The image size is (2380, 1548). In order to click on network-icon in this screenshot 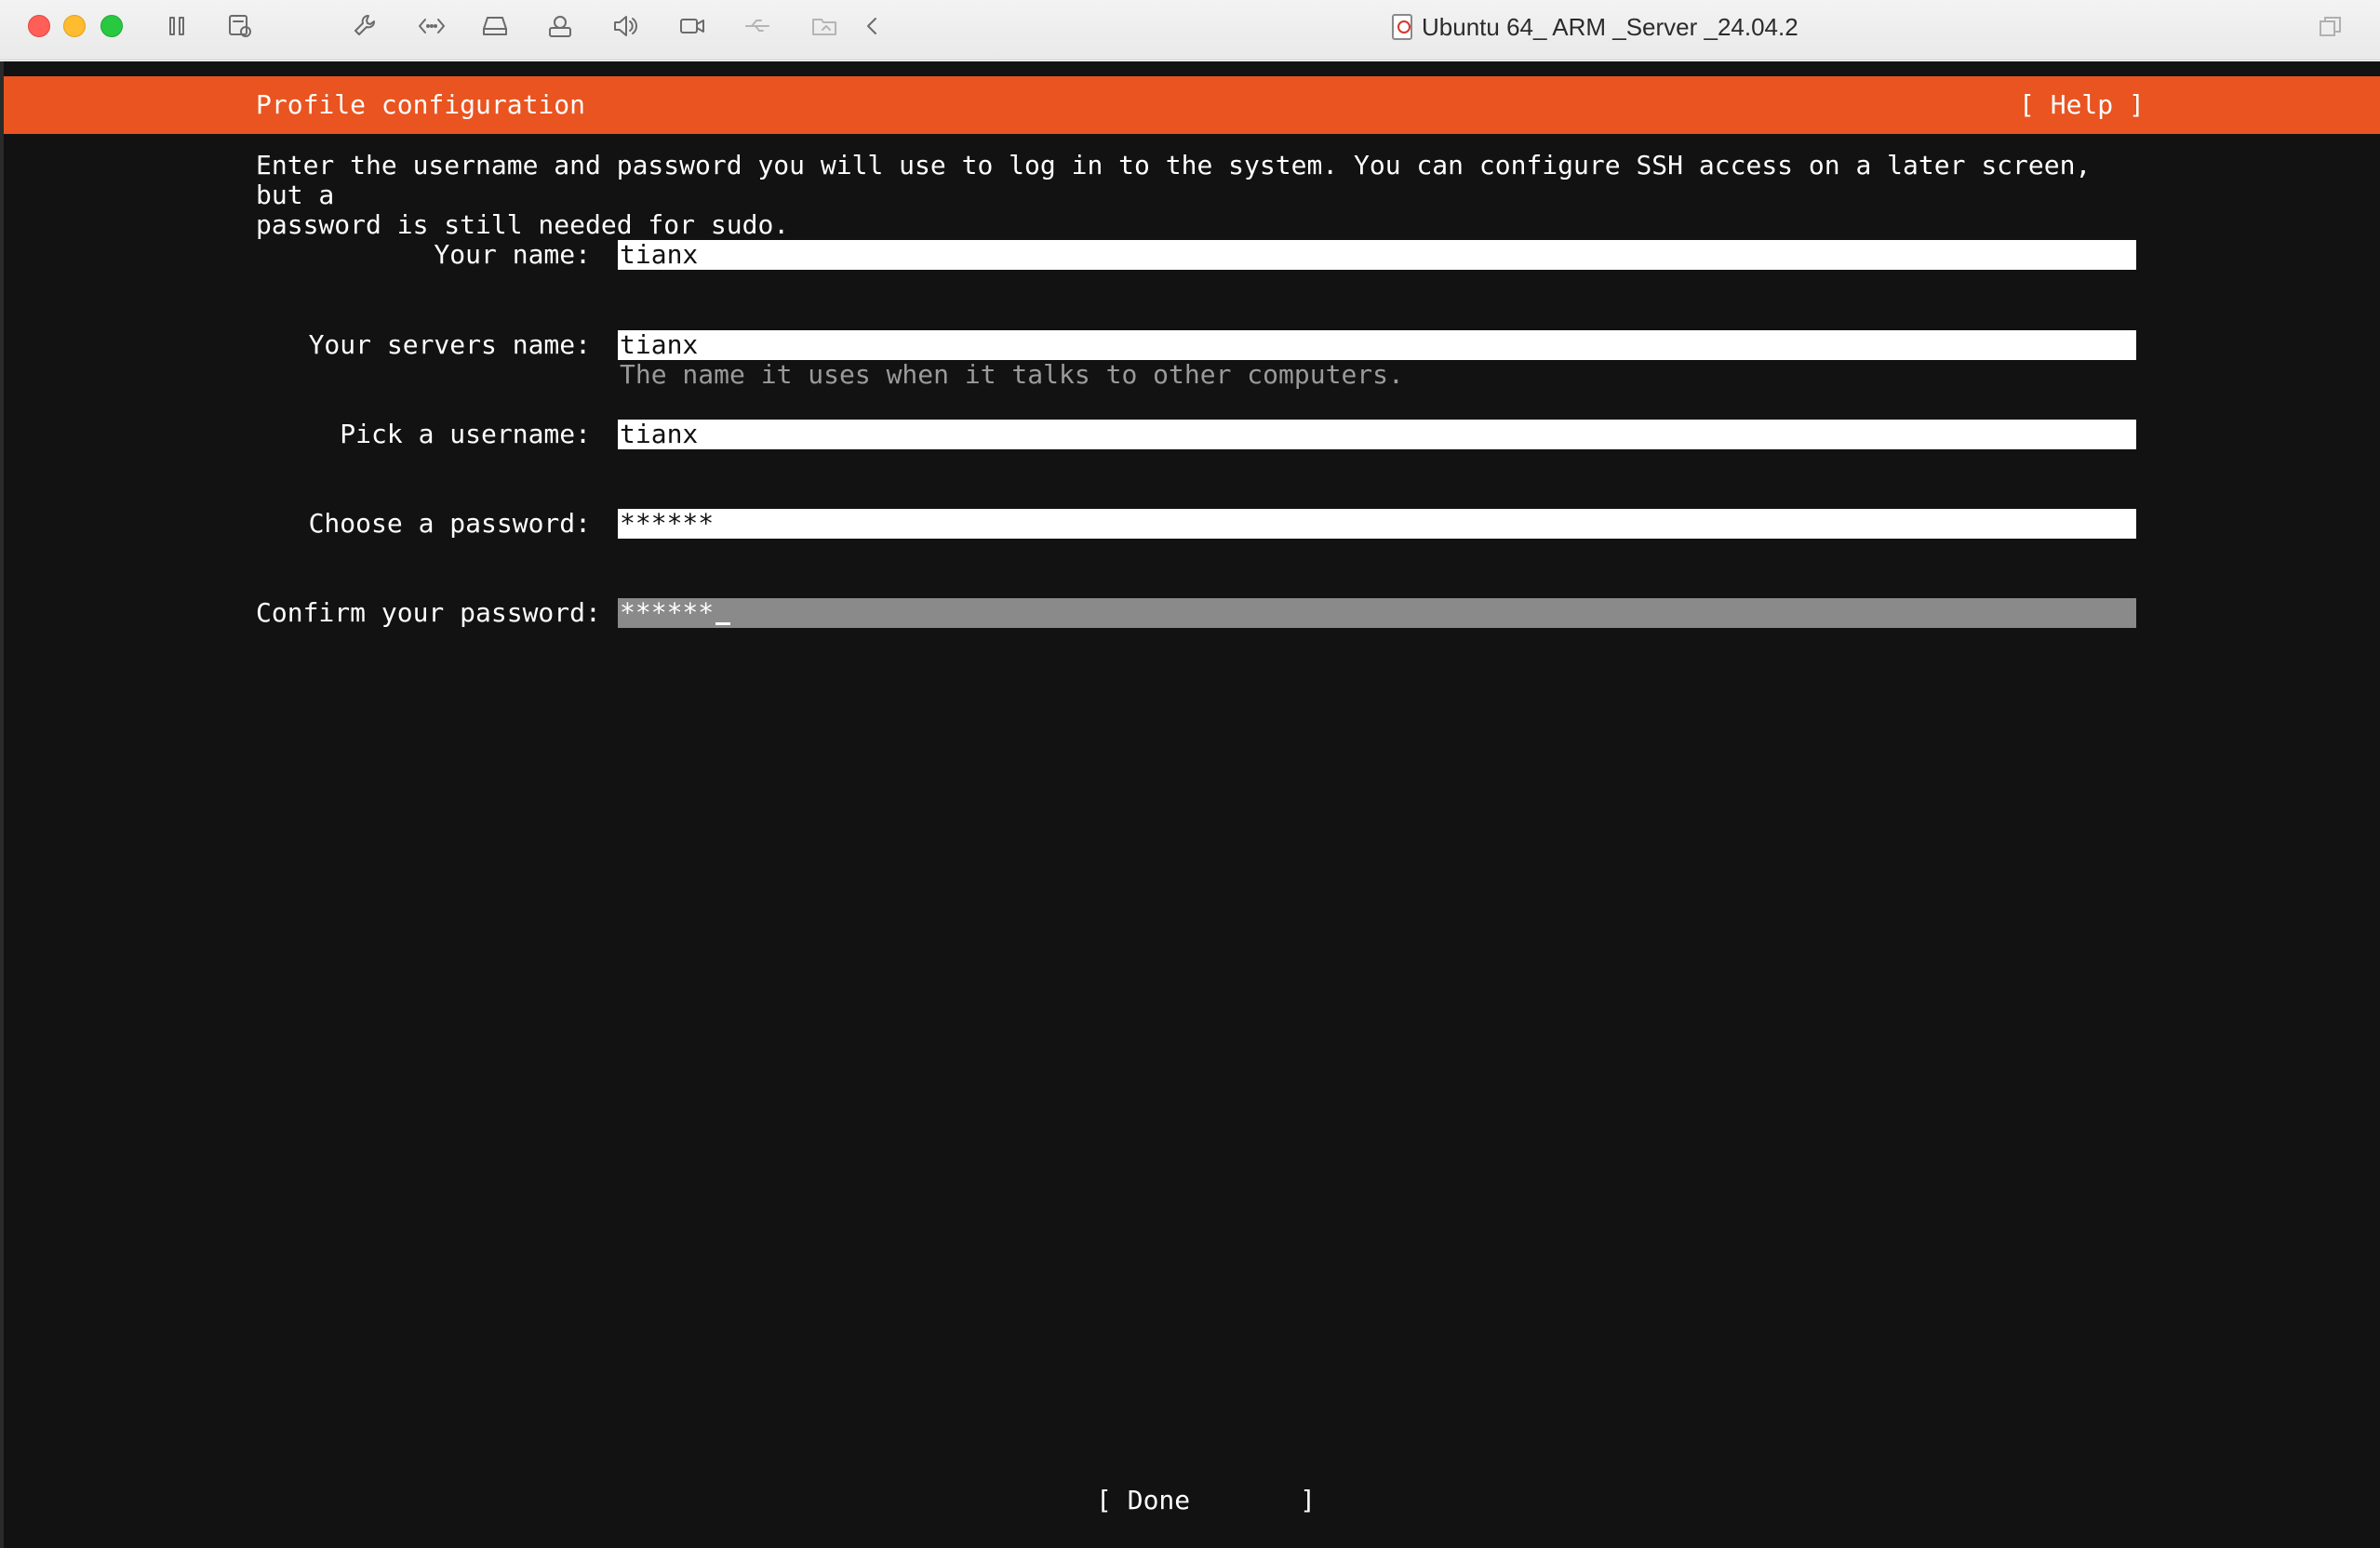, I will do `click(431, 26)`.